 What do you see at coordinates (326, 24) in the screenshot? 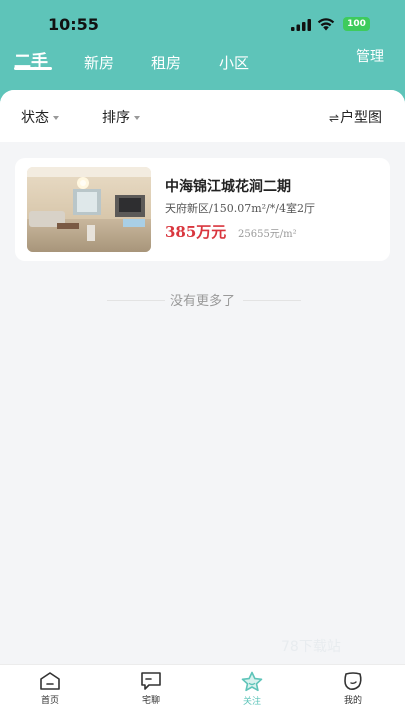
I see `wifi-icon` at bounding box center [326, 24].